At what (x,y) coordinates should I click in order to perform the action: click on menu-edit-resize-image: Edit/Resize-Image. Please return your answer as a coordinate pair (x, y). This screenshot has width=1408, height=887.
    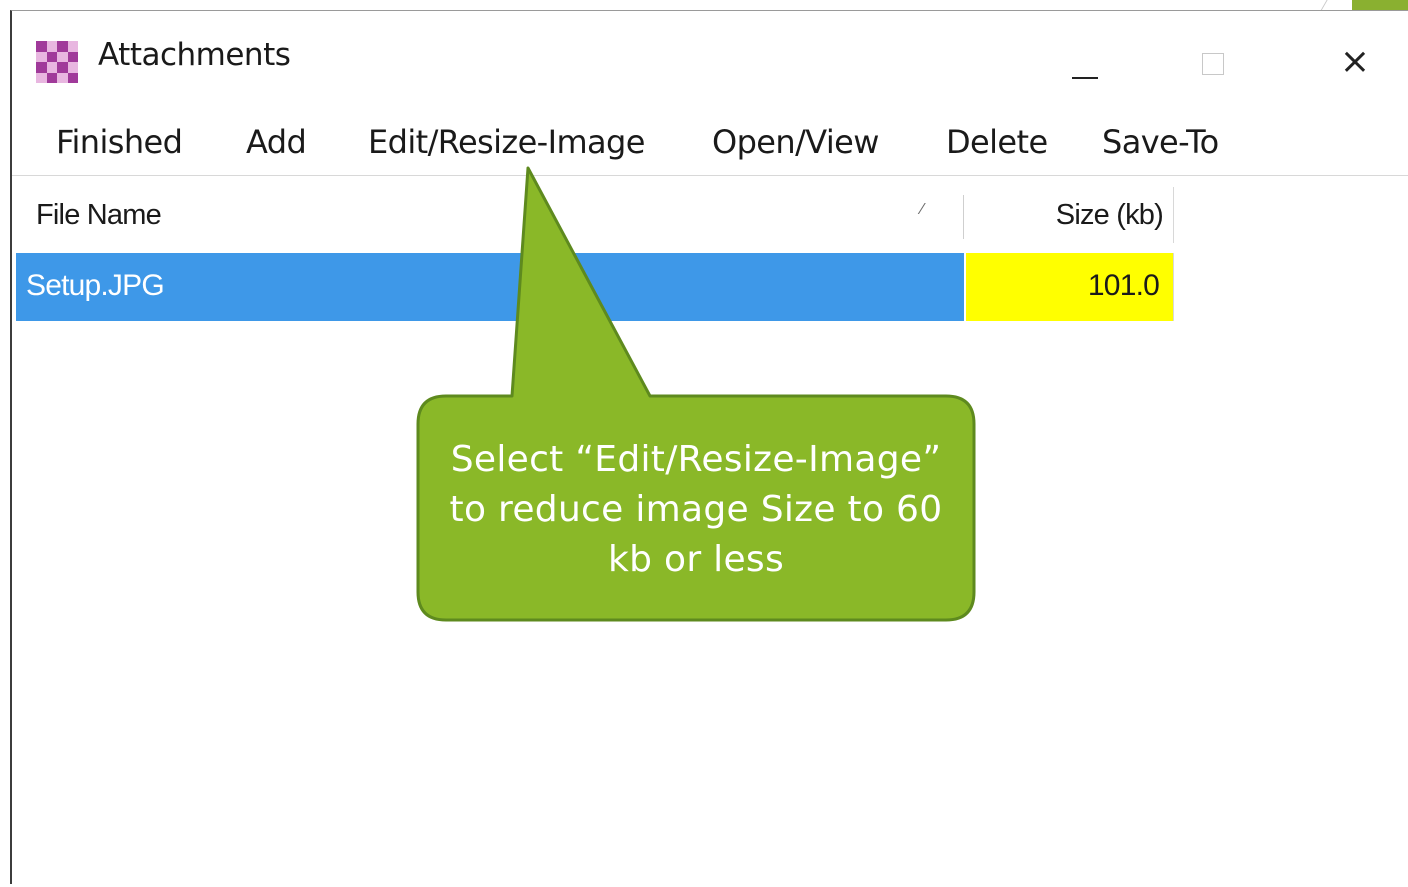
    Looking at the image, I should click on (506, 142).